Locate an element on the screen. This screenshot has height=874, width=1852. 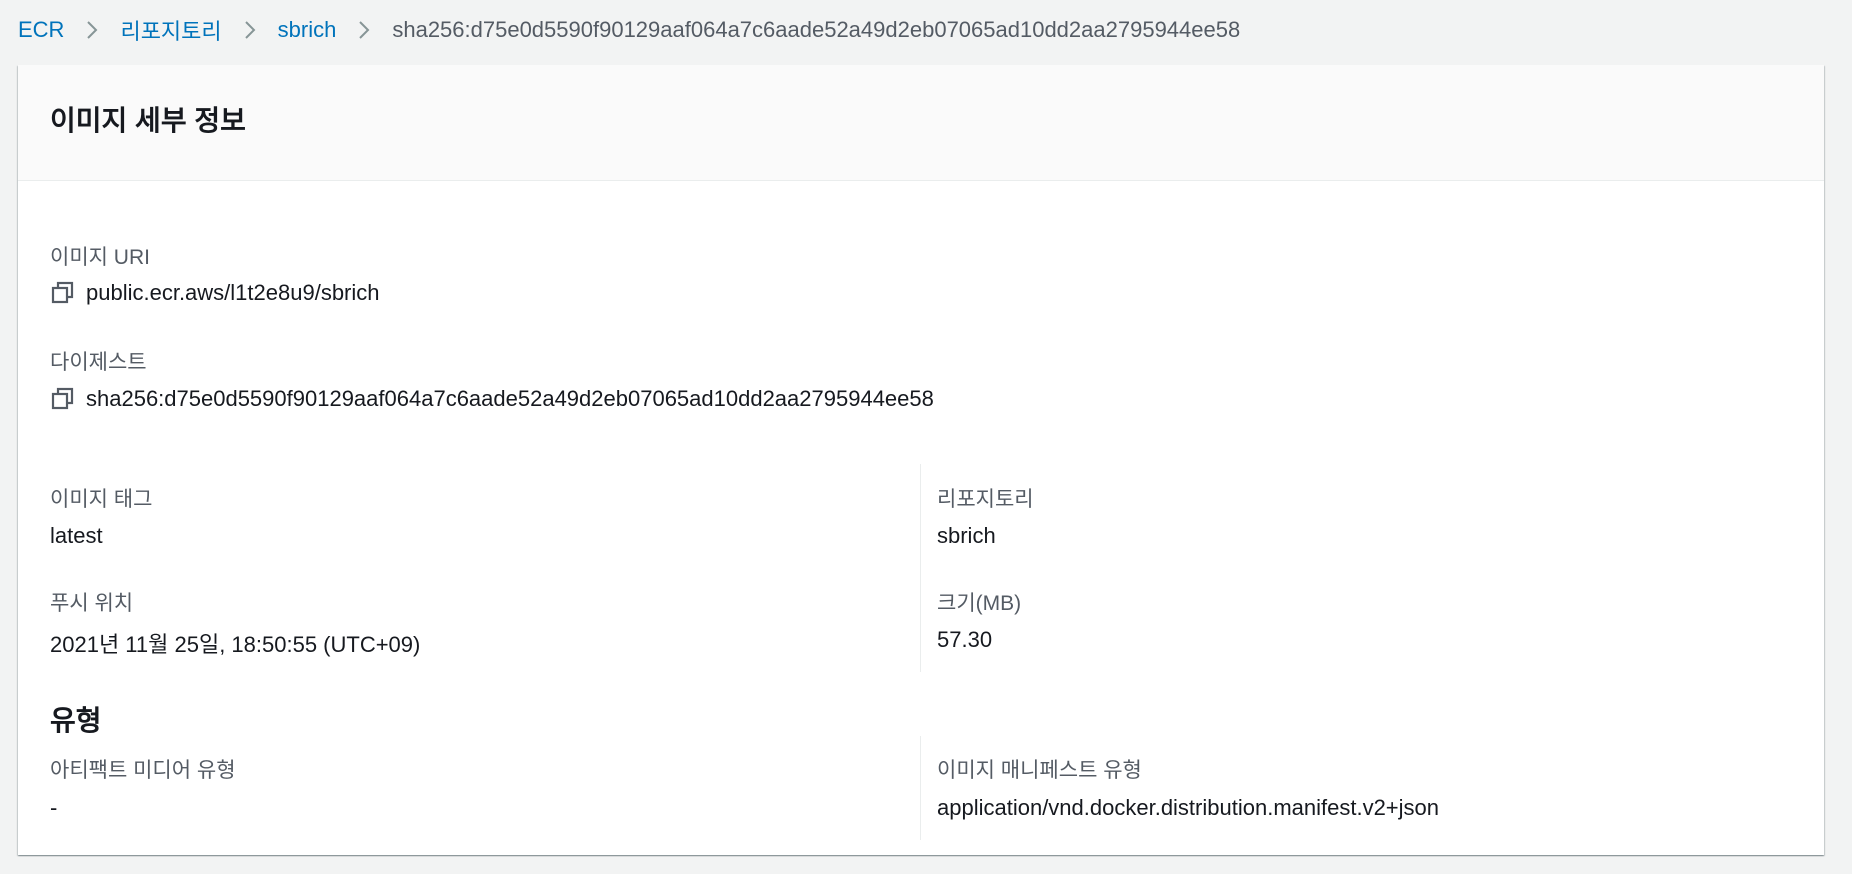
image-tag-label: 이미지 태그 is located at coordinates (101, 499).